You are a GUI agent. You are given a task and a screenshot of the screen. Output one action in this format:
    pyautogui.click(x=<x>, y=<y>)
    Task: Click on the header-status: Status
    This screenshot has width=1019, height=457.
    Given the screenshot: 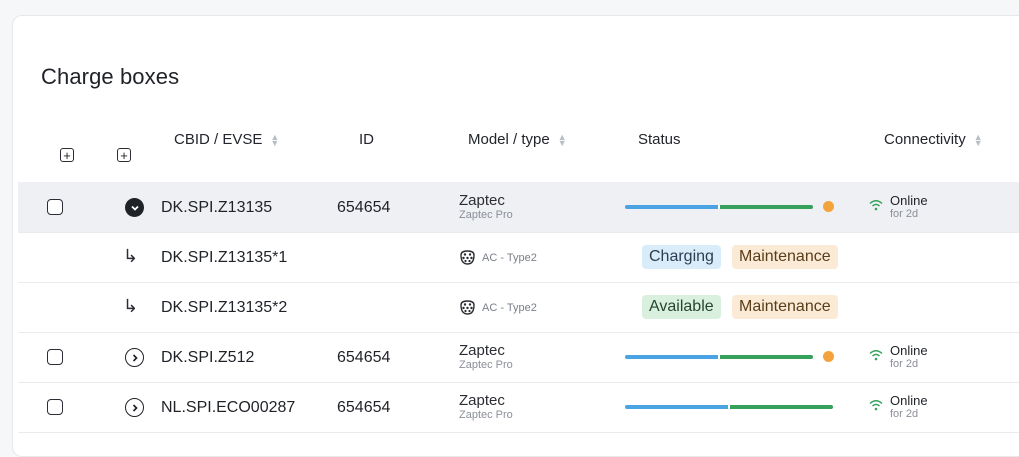 What is the action you would take?
    pyautogui.click(x=659, y=139)
    